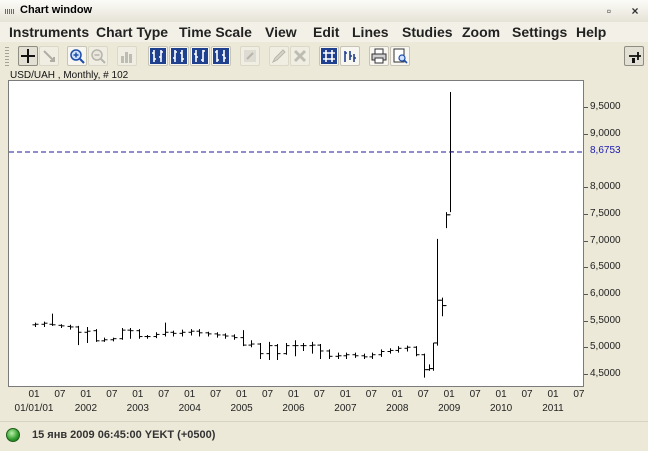 This screenshot has width=648, height=451. I want to click on y-tick-label: 9,5000, so click(602, 106).